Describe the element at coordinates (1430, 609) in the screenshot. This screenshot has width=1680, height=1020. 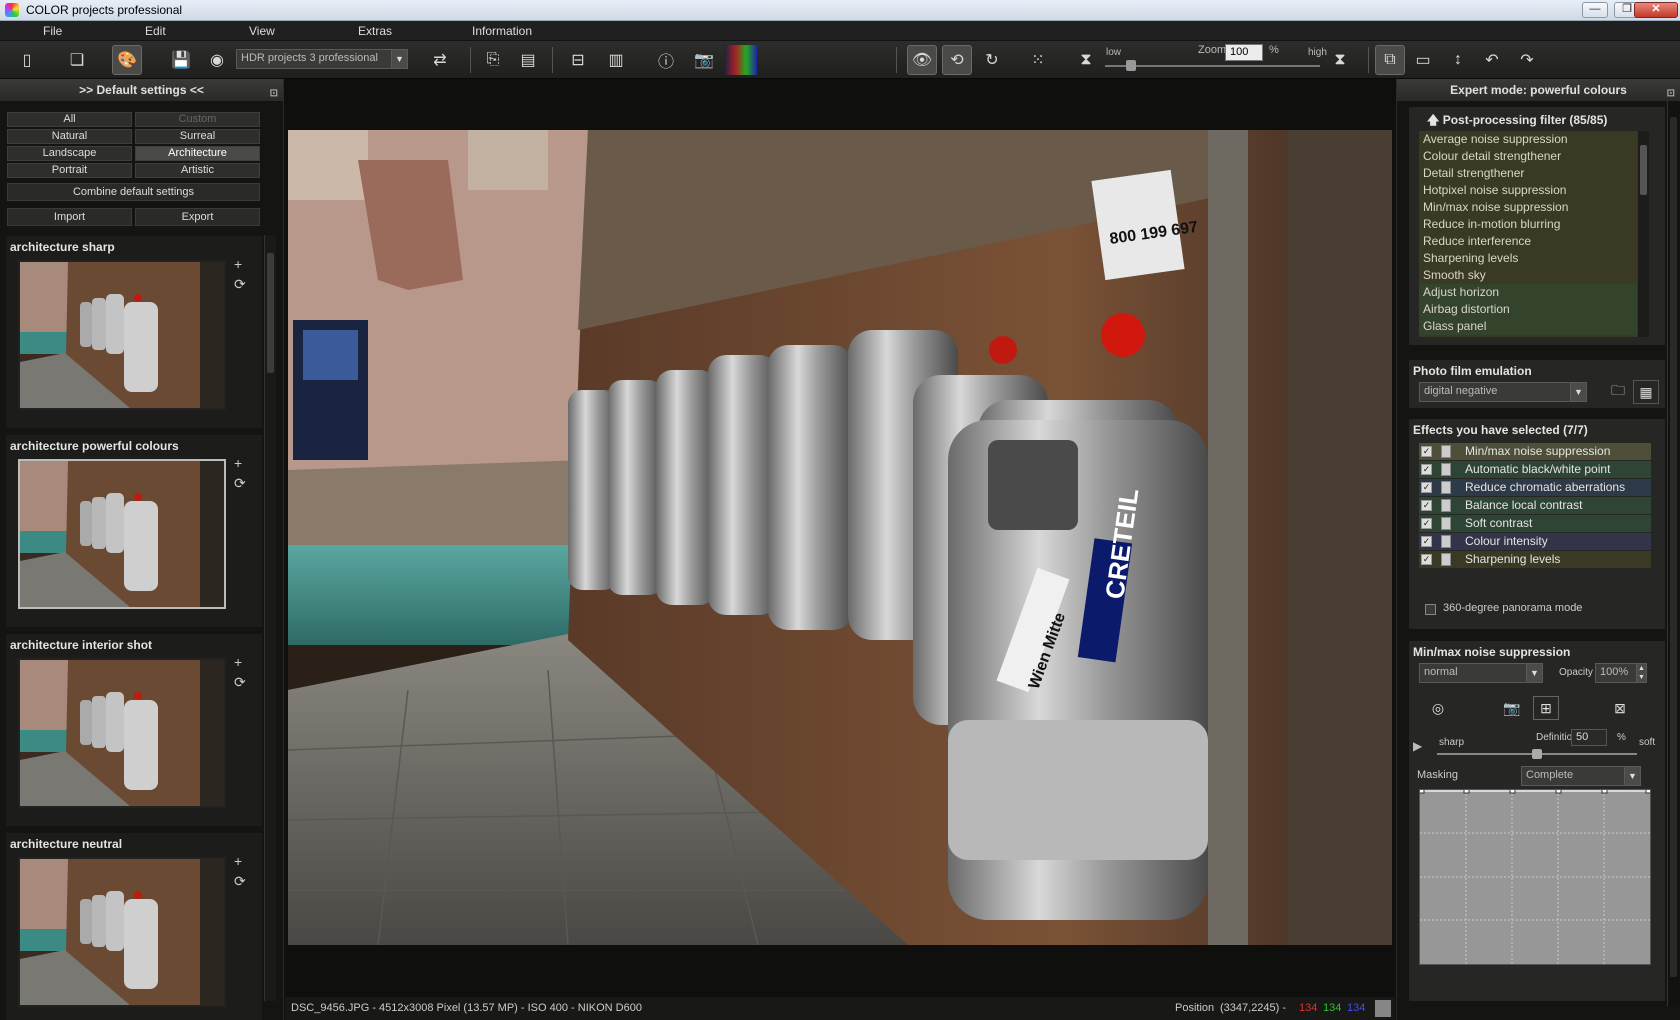
I see `panorama-checkbox` at that location.